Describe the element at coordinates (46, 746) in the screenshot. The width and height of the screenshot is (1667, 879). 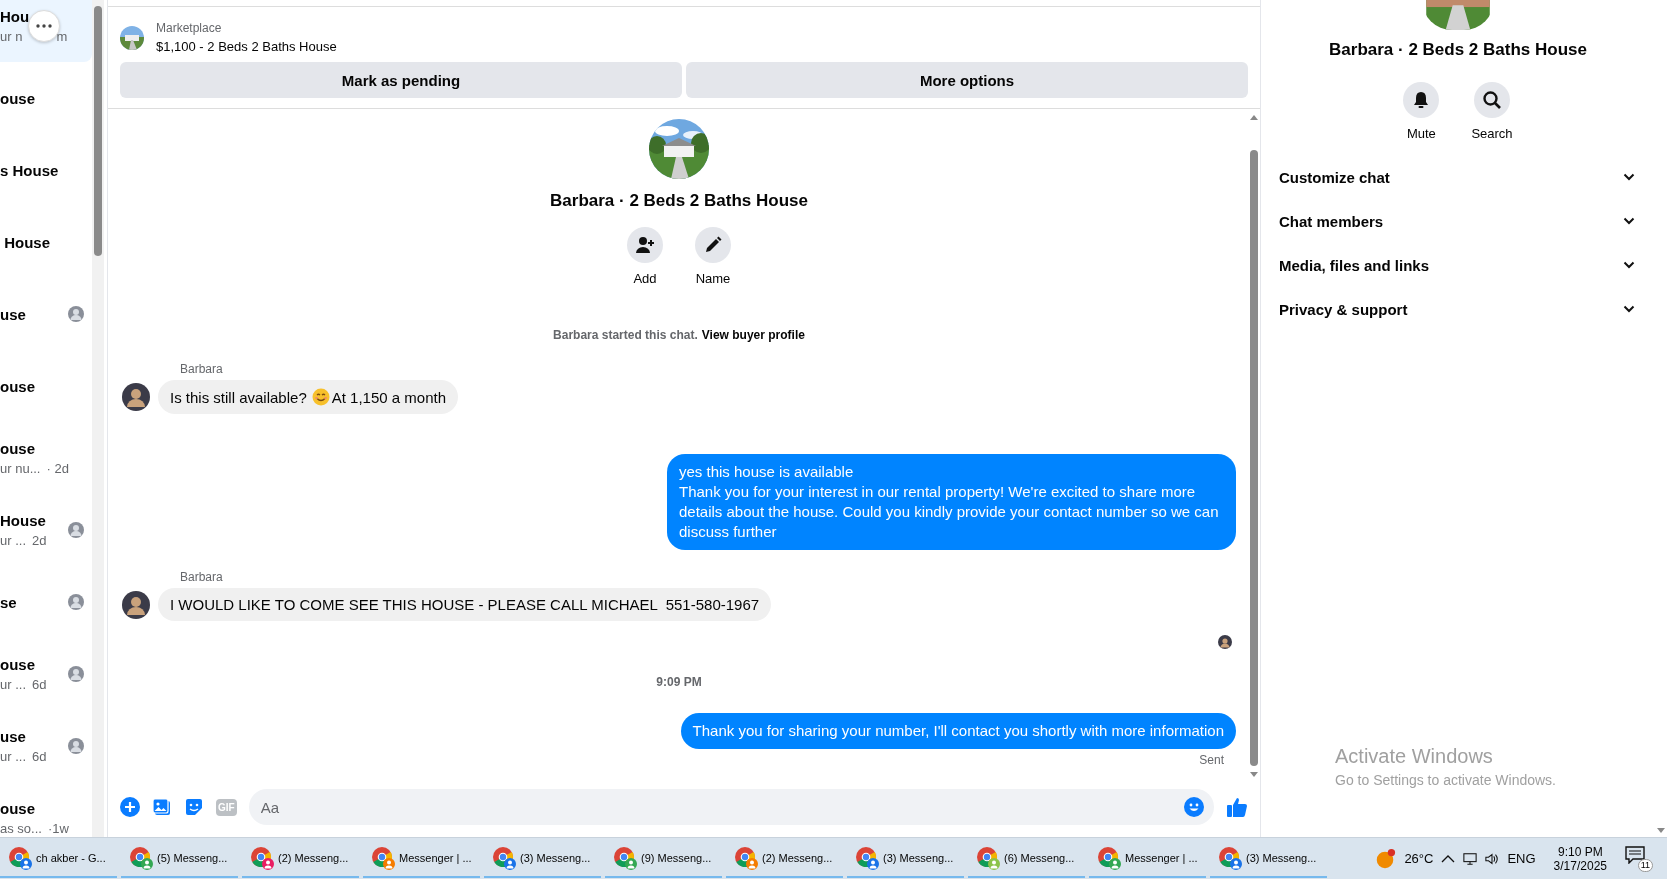
I see `conversation-item: use ur ... 6d` at that location.